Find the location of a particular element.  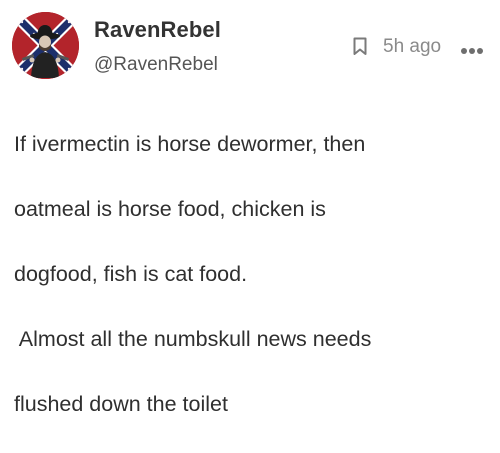

post-body-line: dogfood, fish is cat food. is located at coordinates (131, 273).